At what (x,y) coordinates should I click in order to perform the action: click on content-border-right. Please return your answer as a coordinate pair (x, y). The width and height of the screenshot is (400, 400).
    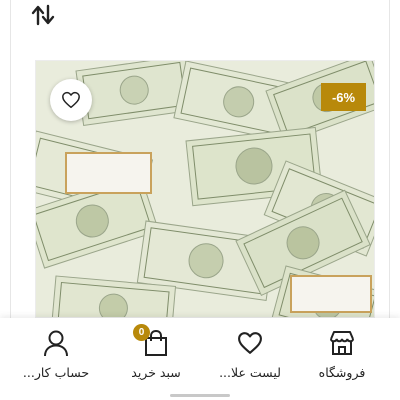
    Looking at the image, I should click on (389, 159).